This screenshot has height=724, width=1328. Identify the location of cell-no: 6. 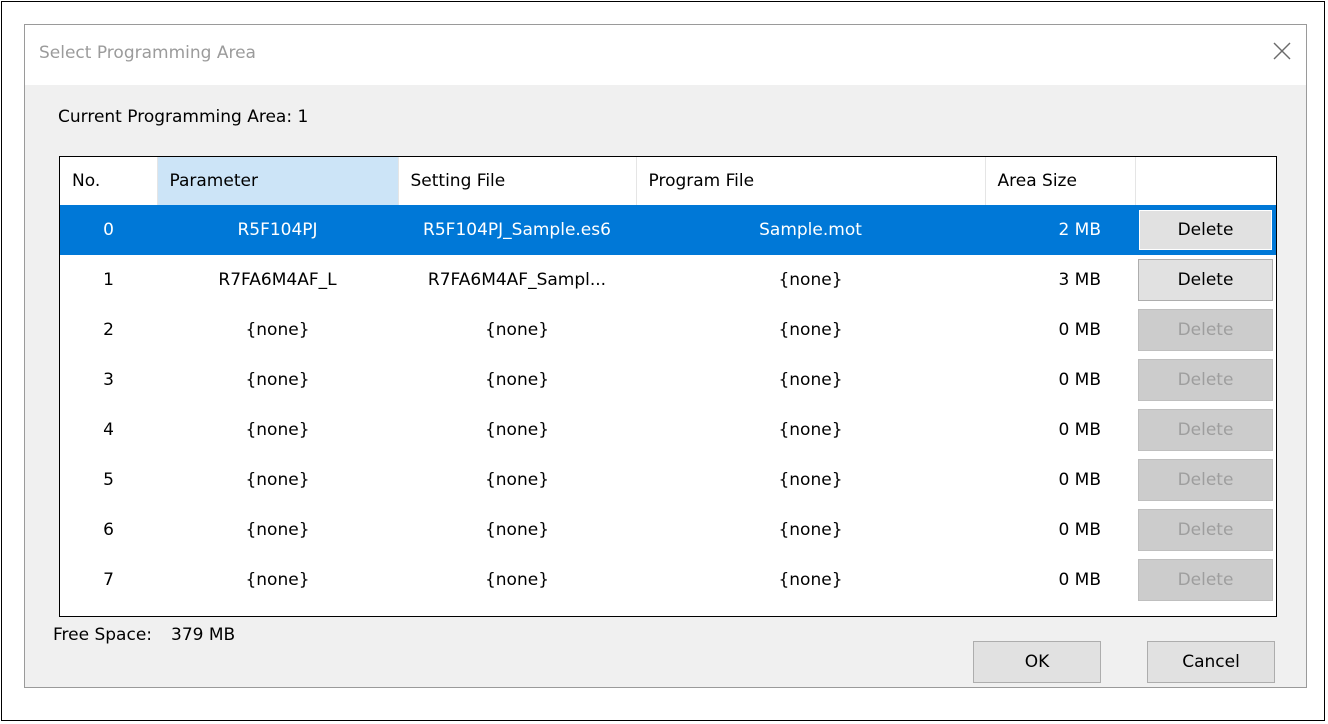
(108, 530).